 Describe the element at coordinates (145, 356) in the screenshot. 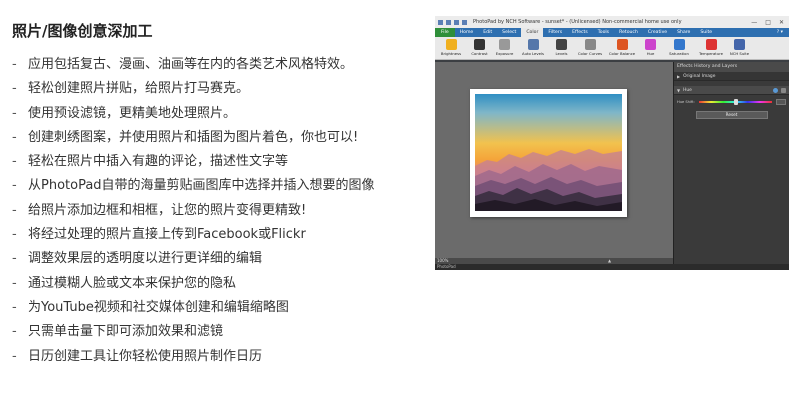

I see `feature-text: 日历创建工具让你轻松使用照片制作日历` at that location.